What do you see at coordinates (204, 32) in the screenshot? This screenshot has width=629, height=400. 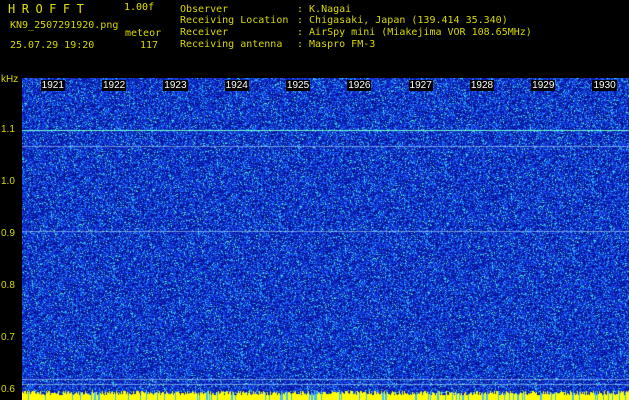 I see `receiver-key: Receiver` at bounding box center [204, 32].